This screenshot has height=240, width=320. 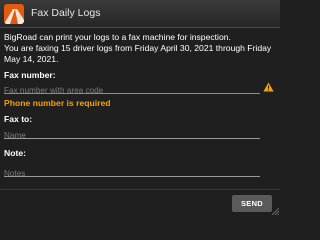 I want to click on fax-to-input, so click(x=132, y=135).